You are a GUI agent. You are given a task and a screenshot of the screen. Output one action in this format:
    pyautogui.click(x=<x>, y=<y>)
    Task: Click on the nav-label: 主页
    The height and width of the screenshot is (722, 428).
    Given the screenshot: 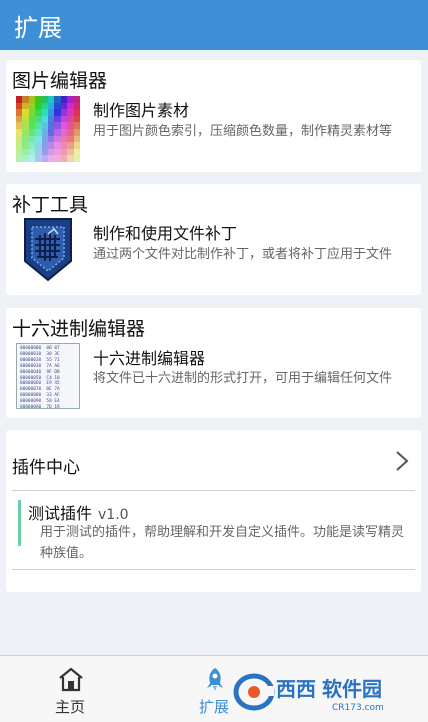 What is the action you would take?
    pyautogui.click(x=69, y=707)
    